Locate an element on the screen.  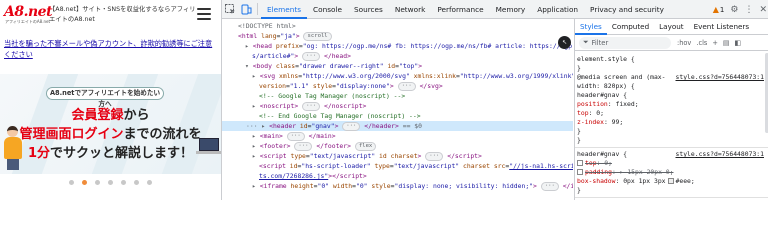
style-rule-line: position: fixed; is located at coordinates (672, 104).